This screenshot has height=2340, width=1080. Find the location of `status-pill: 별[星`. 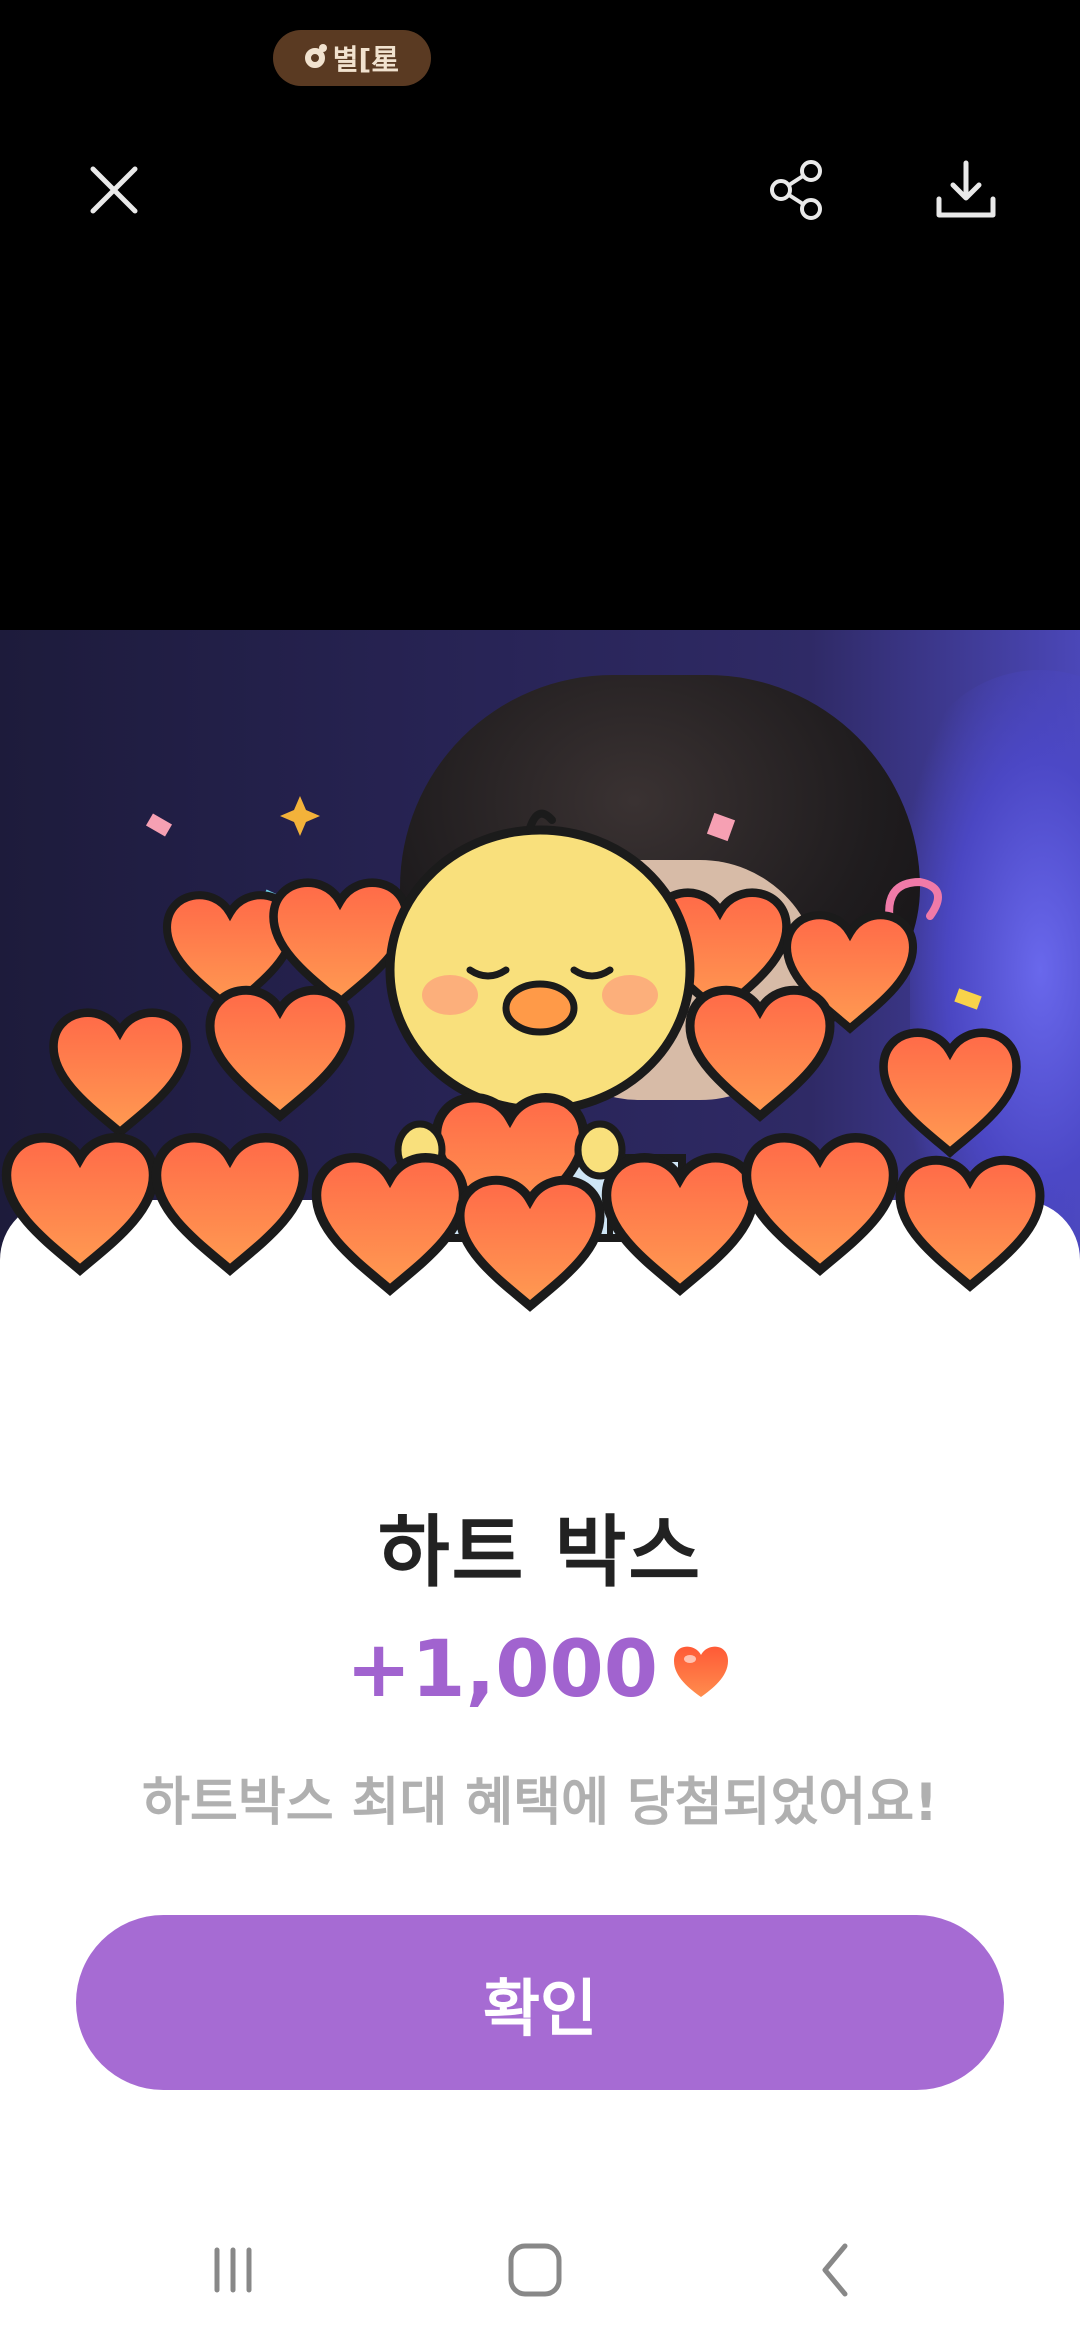

status-pill: 별[星 is located at coordinates (352, 58).